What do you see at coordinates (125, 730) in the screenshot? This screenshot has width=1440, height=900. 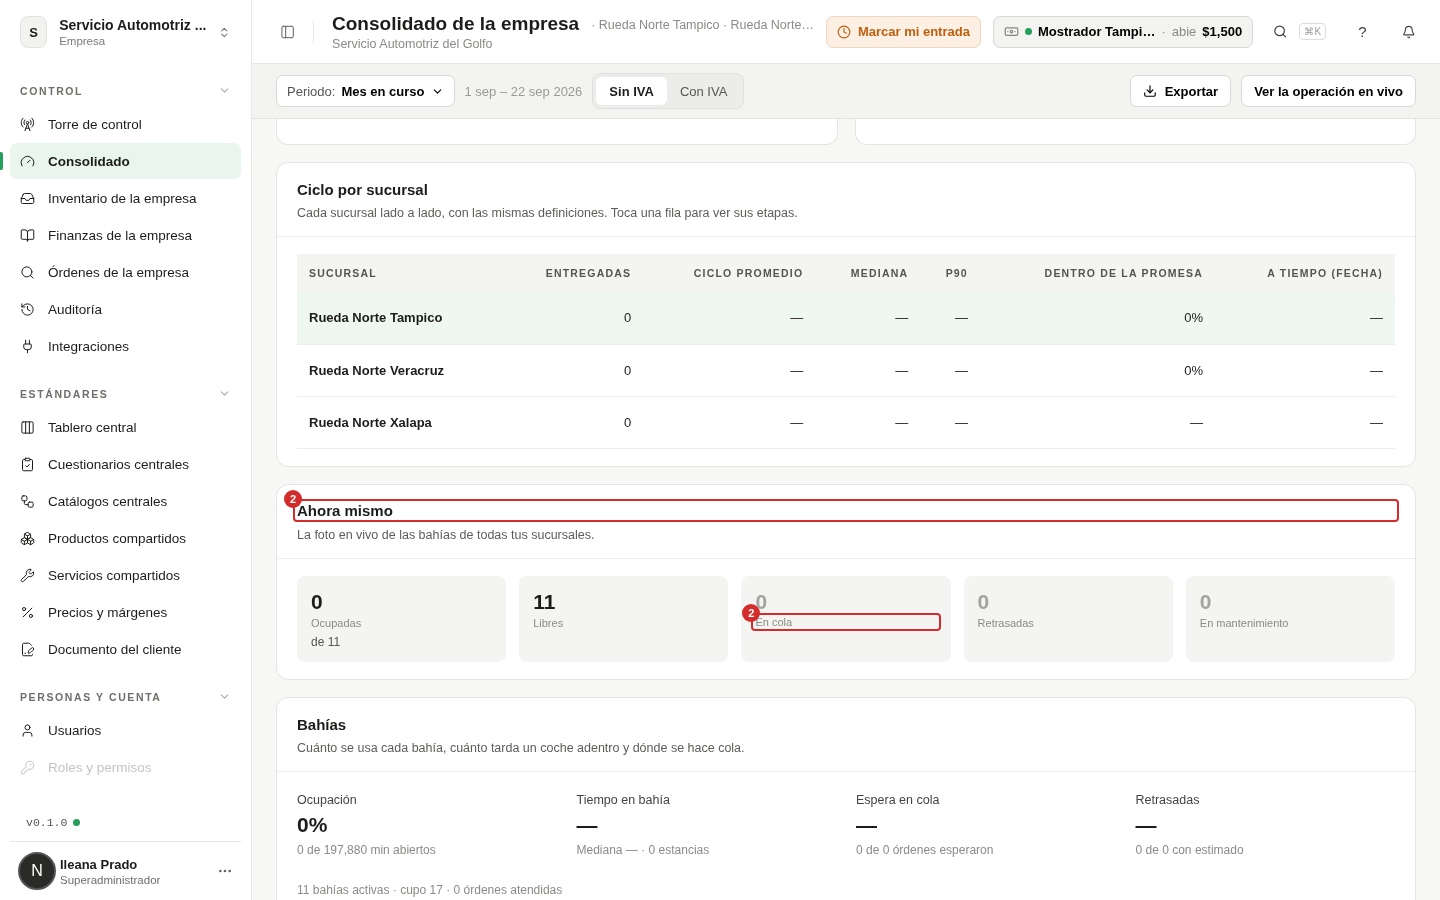 I see `nav-item: Usuarios` at bounding box center [125, 730].